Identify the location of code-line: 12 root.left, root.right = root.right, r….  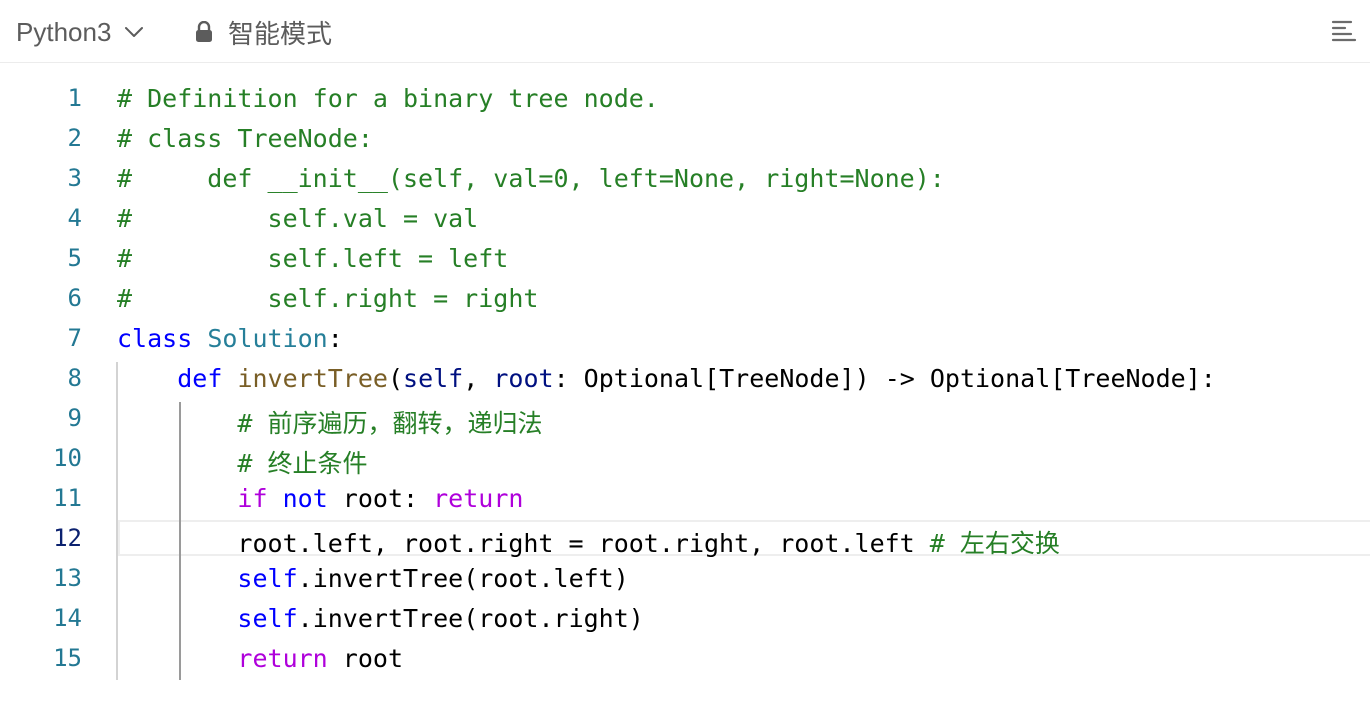
(685, 540).